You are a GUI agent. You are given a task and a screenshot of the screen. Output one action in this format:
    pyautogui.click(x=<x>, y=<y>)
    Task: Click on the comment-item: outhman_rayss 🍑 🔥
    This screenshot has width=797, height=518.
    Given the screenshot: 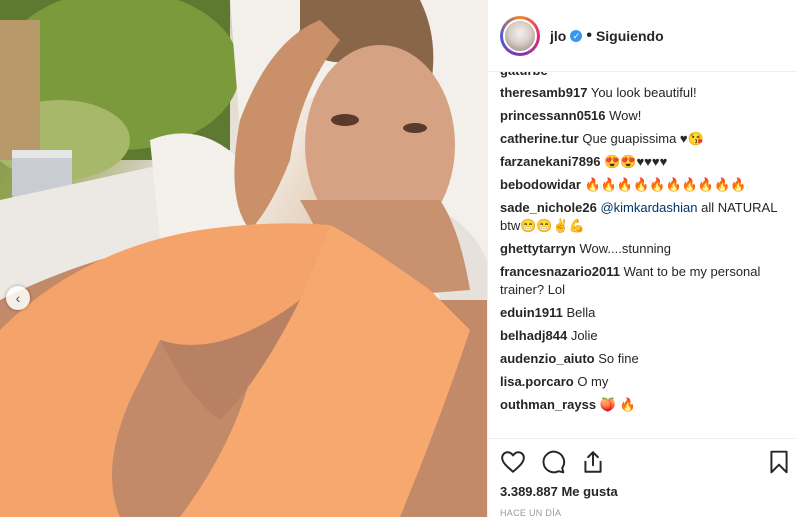 What is the action you would take?
    pyautogui.click(x=646, y=405)
    